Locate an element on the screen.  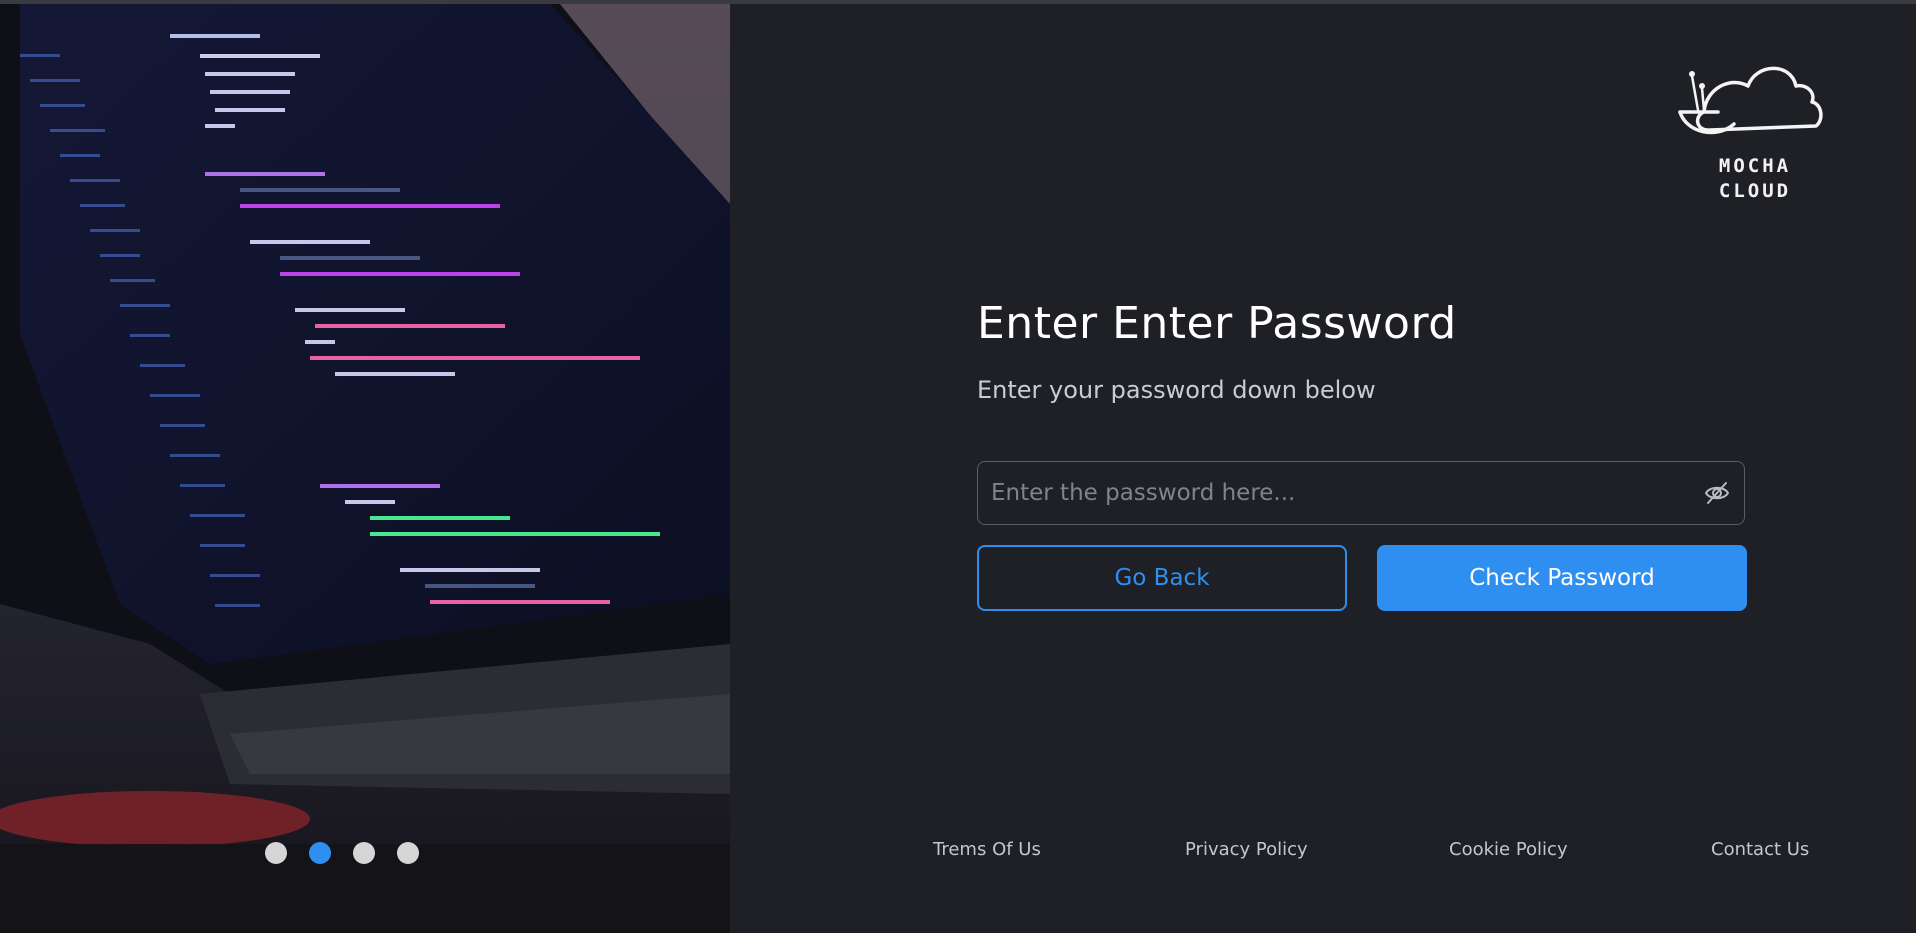
cloud-snail-logo-icon is located at coordinates (1750, 100).